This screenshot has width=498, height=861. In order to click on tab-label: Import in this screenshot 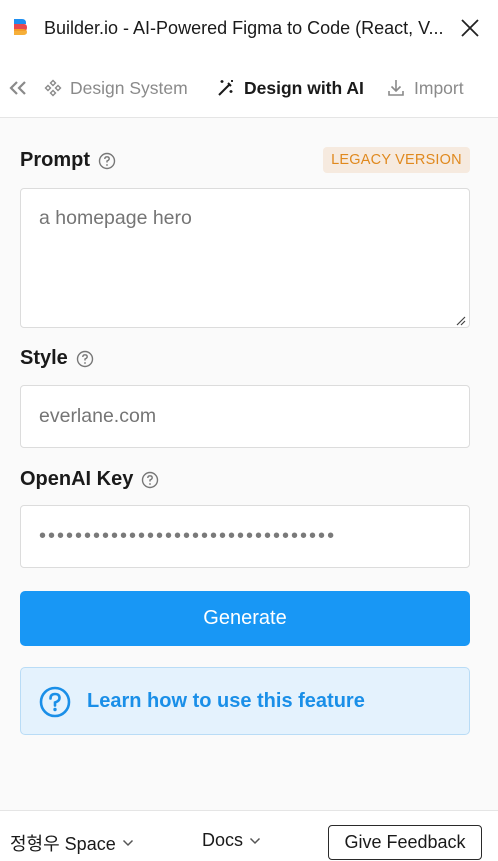, I will do `click(439, 87)`.